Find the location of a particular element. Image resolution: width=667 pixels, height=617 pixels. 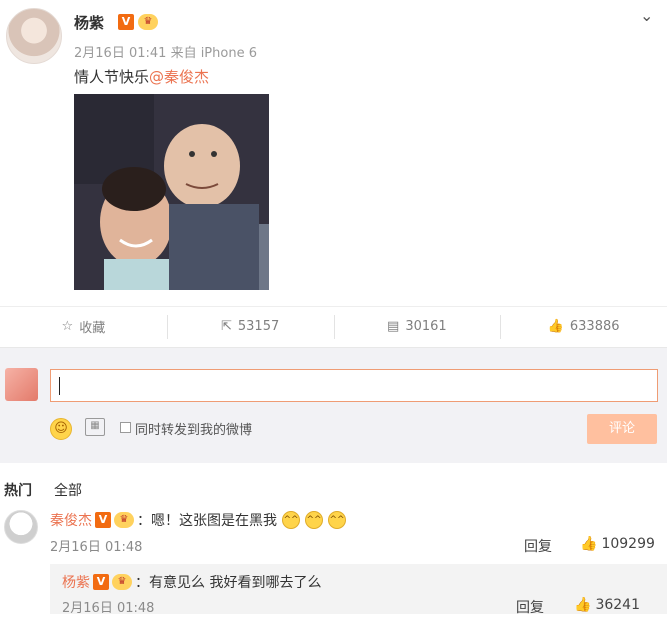

favorite-button: ☆ 收藏 is located at coordinates (83, 327).